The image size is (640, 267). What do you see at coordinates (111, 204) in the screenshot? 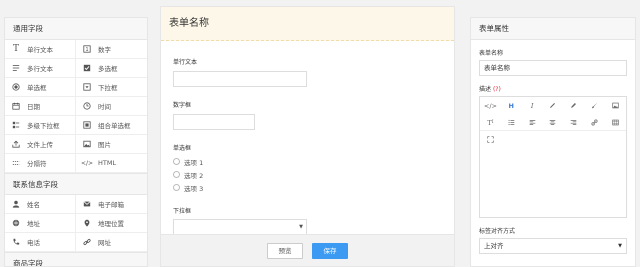
I see `field-email: 电子邮箱` at bounding box center [111, 204].